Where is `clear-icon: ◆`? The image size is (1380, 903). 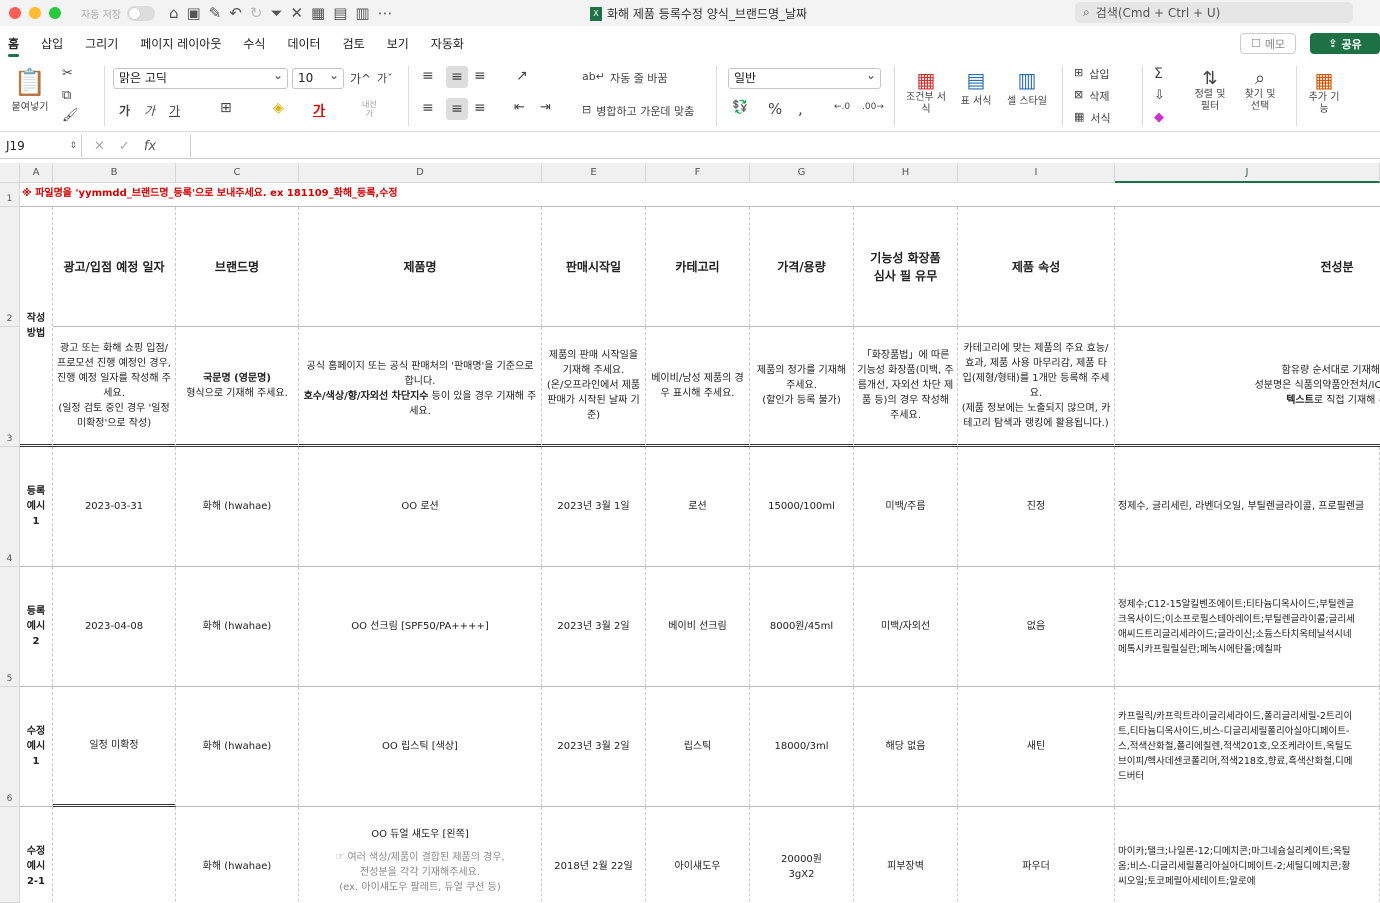 clear-icon: ◆ is located at coordinates (1159, 117).